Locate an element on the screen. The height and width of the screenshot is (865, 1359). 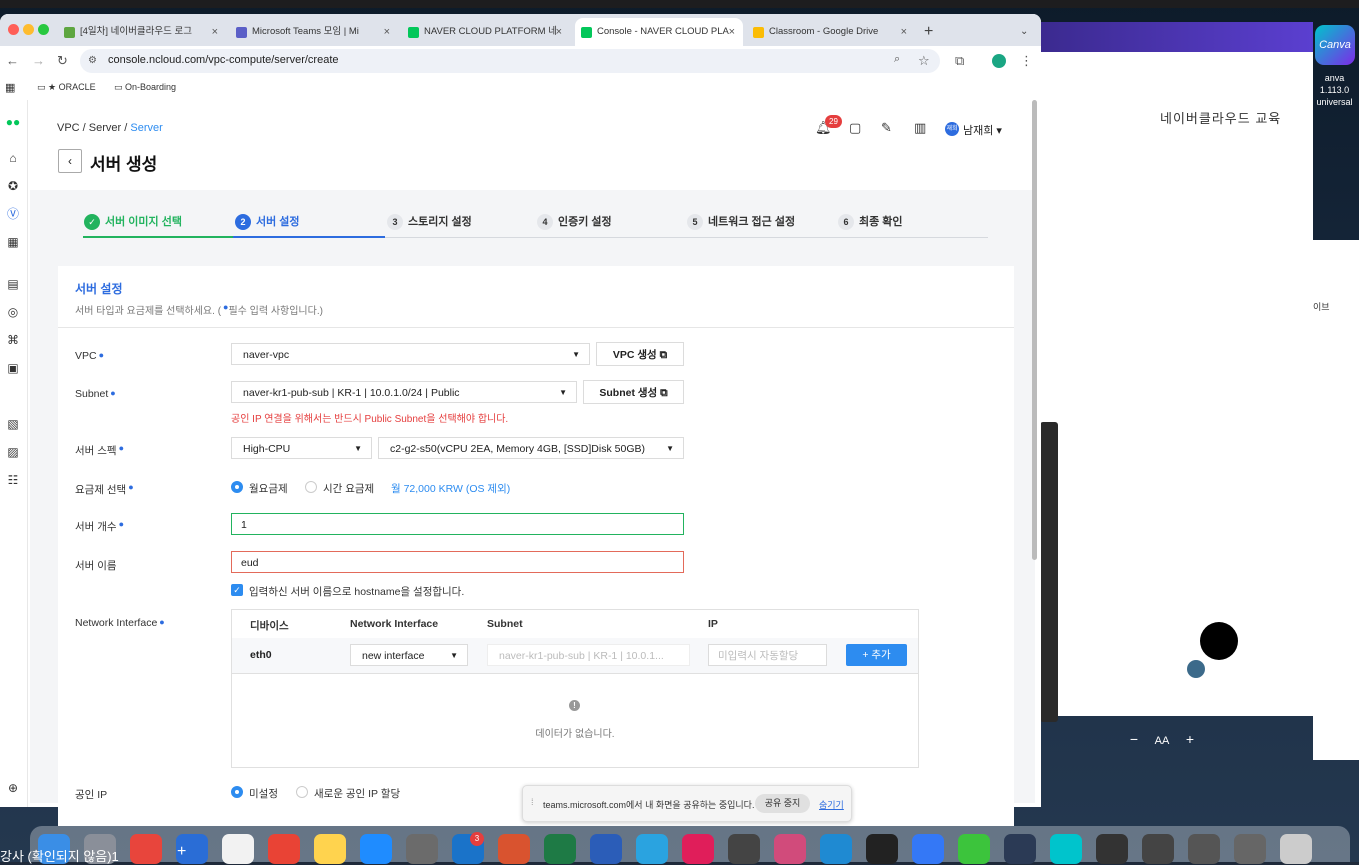
extensions-icon: ⧉ is located at coordinates (959, 61).